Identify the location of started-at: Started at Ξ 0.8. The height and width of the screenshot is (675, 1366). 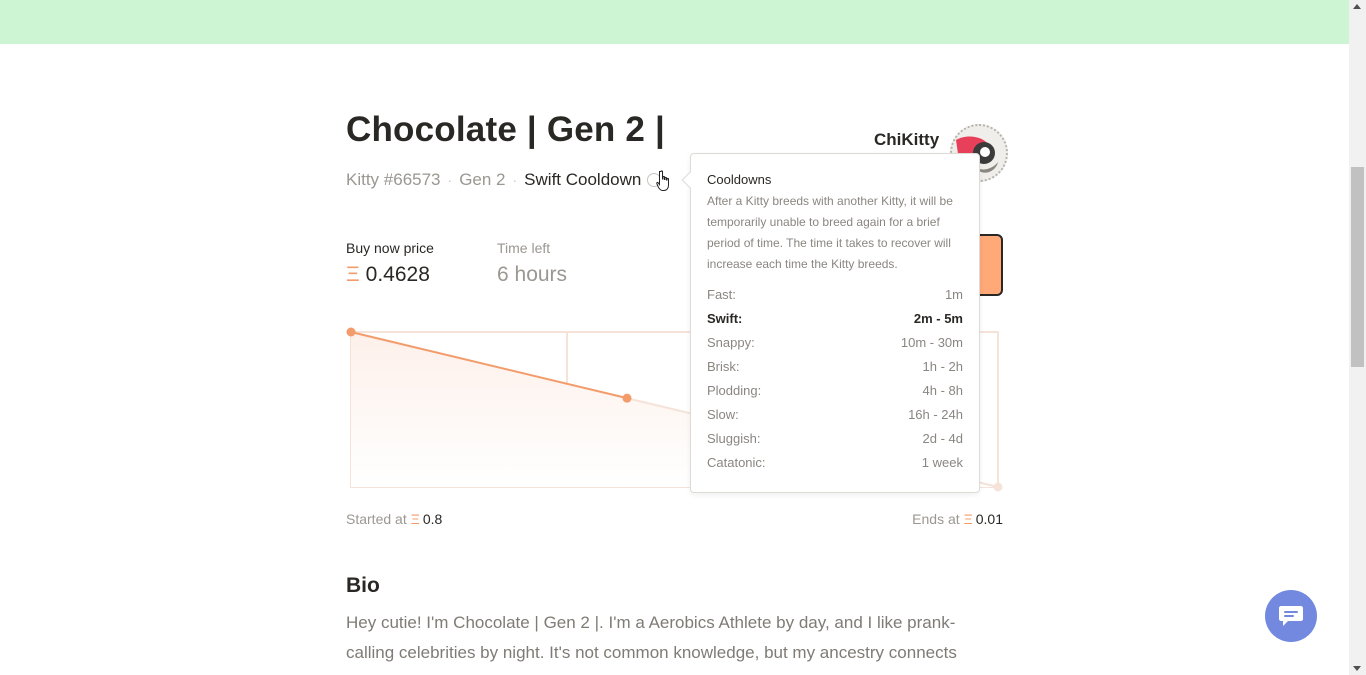
(394, 519).